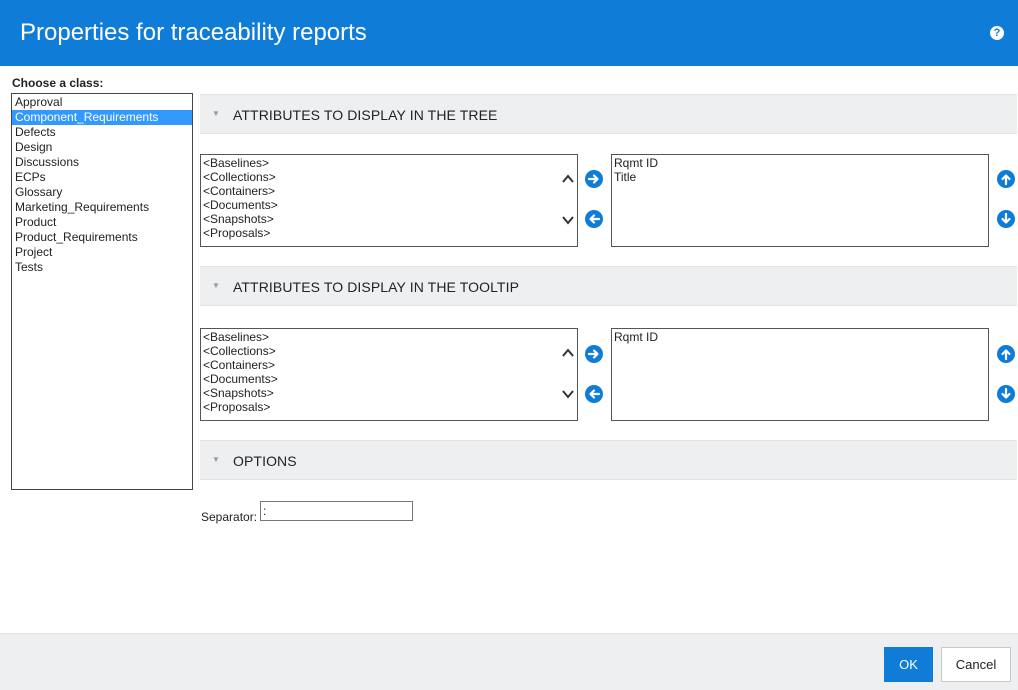 The image size is (1018, 690). Describe the element at coordinates (265, 461) in the screenshot. I see `options-section-title: OPTIONS` at that location.